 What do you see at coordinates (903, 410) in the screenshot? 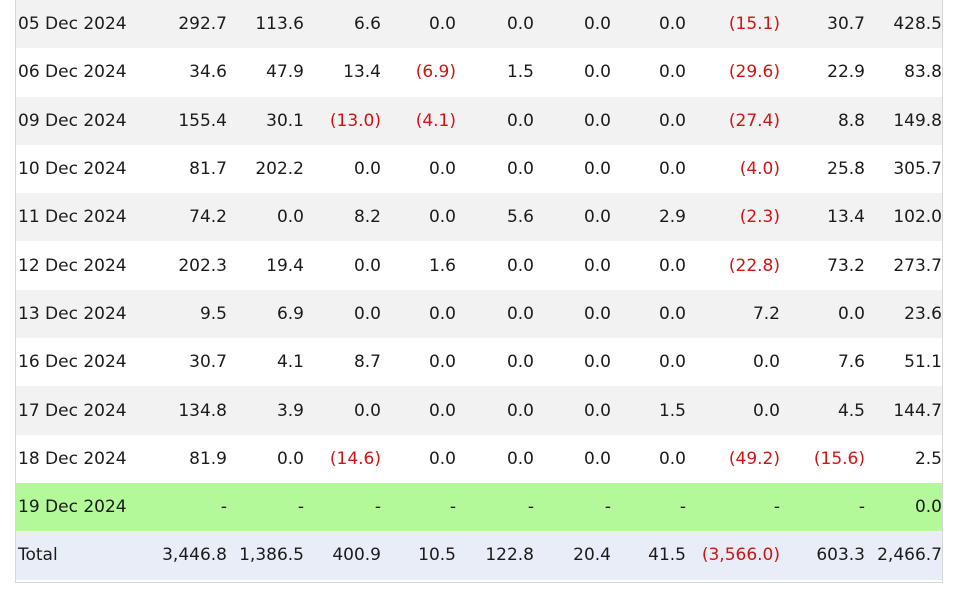
I see `cell-value: 144.7` at bounding box center [903, 410].